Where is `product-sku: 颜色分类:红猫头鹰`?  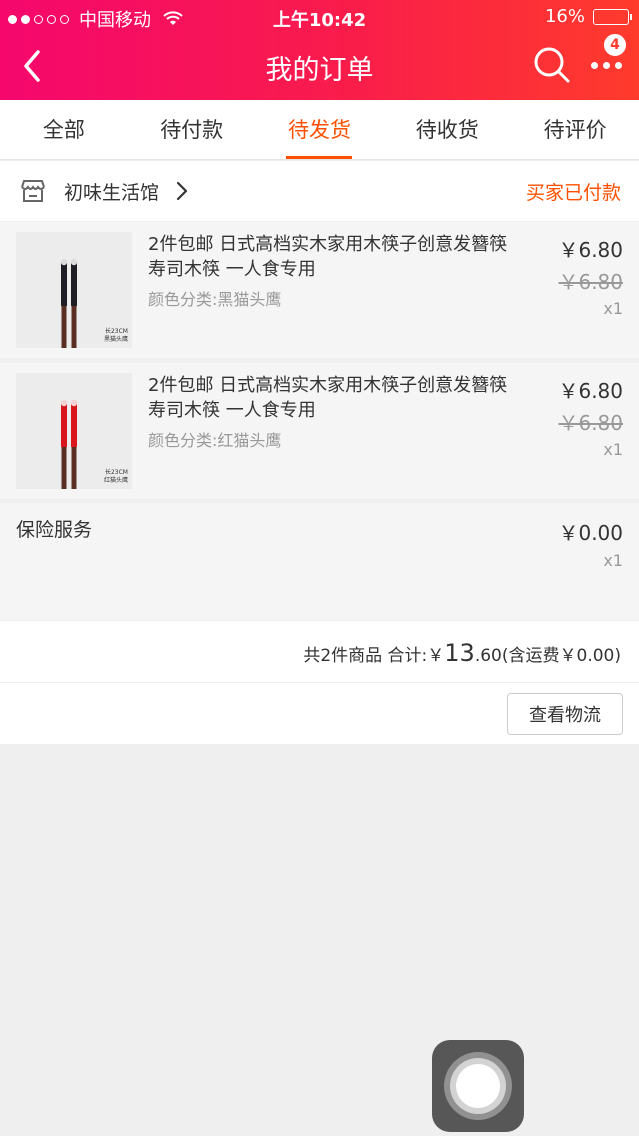 product-sku: 颜色分类:红猫头鹰 is located at coordinates (215, 440).